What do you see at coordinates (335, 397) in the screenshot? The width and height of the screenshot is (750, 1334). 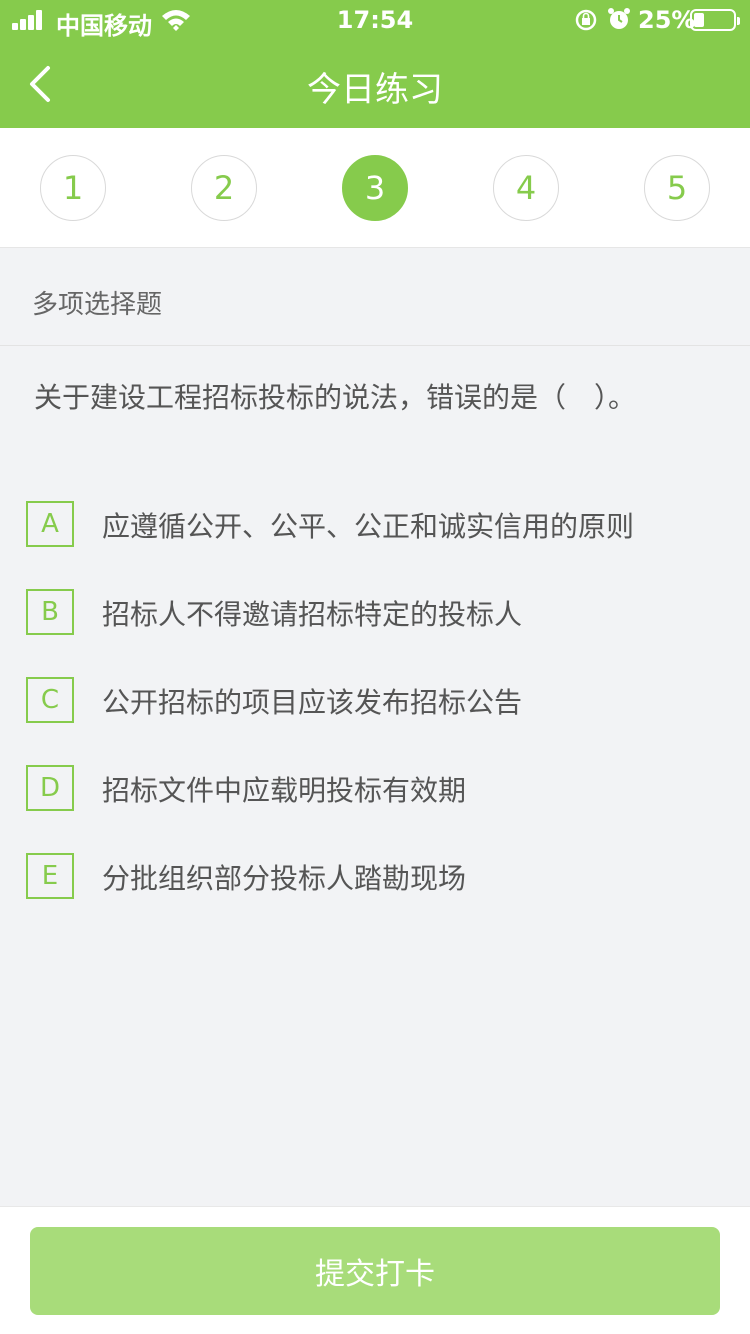 I see `question-stem: 关于建设工程招标投标的说法，错误的是（ ）。` at bounding box center [335, 397].